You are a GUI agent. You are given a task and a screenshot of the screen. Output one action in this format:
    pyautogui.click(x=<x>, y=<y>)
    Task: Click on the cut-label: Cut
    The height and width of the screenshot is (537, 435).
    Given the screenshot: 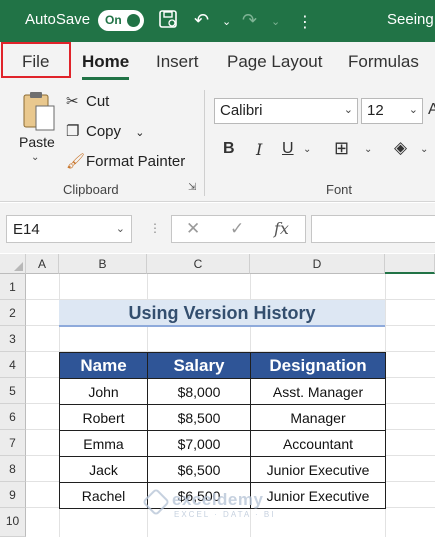 What is the action you would take?
    pyautogui.click(x=98, y=101)
    